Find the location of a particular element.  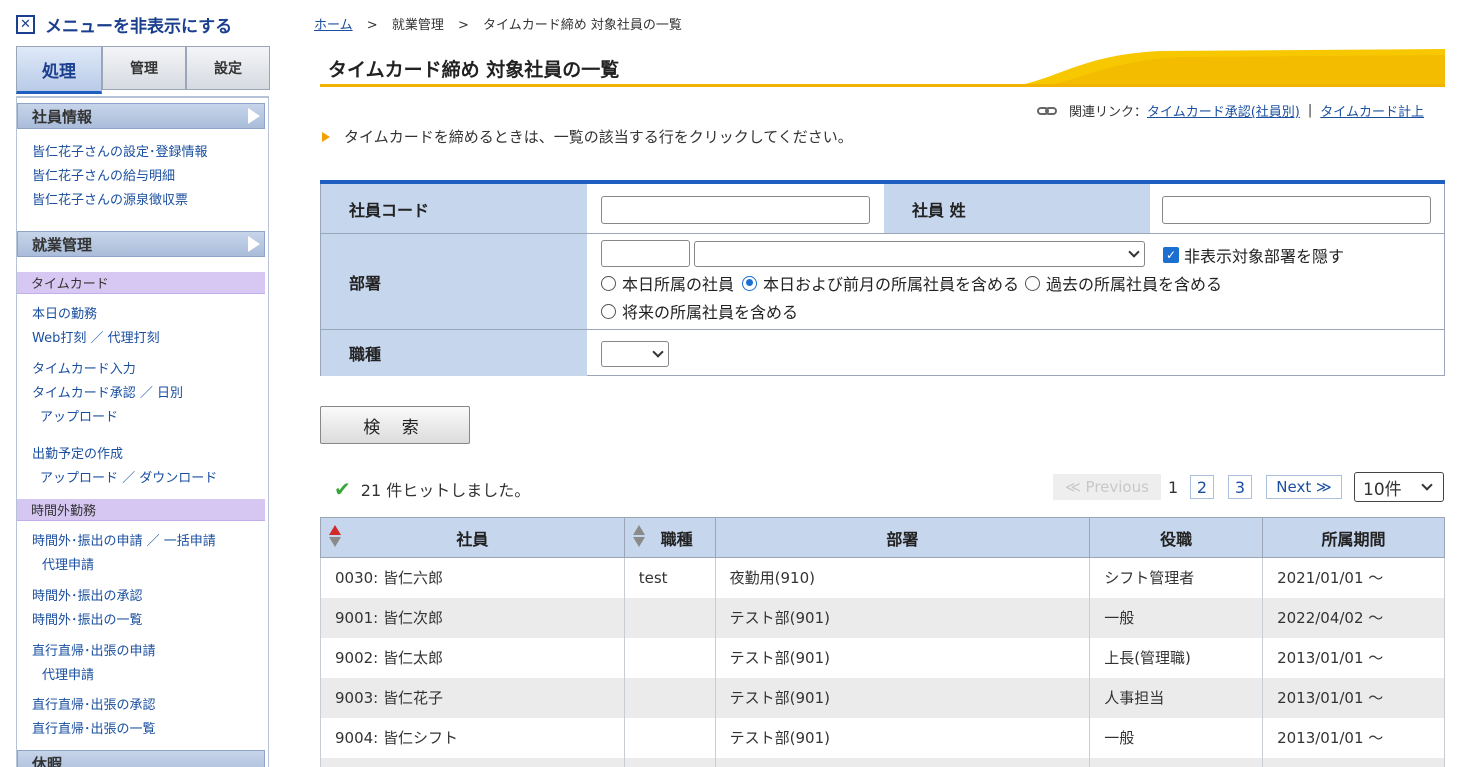

sidebar-link-today: 本日の勤務 is located at coordinates (64, 312).